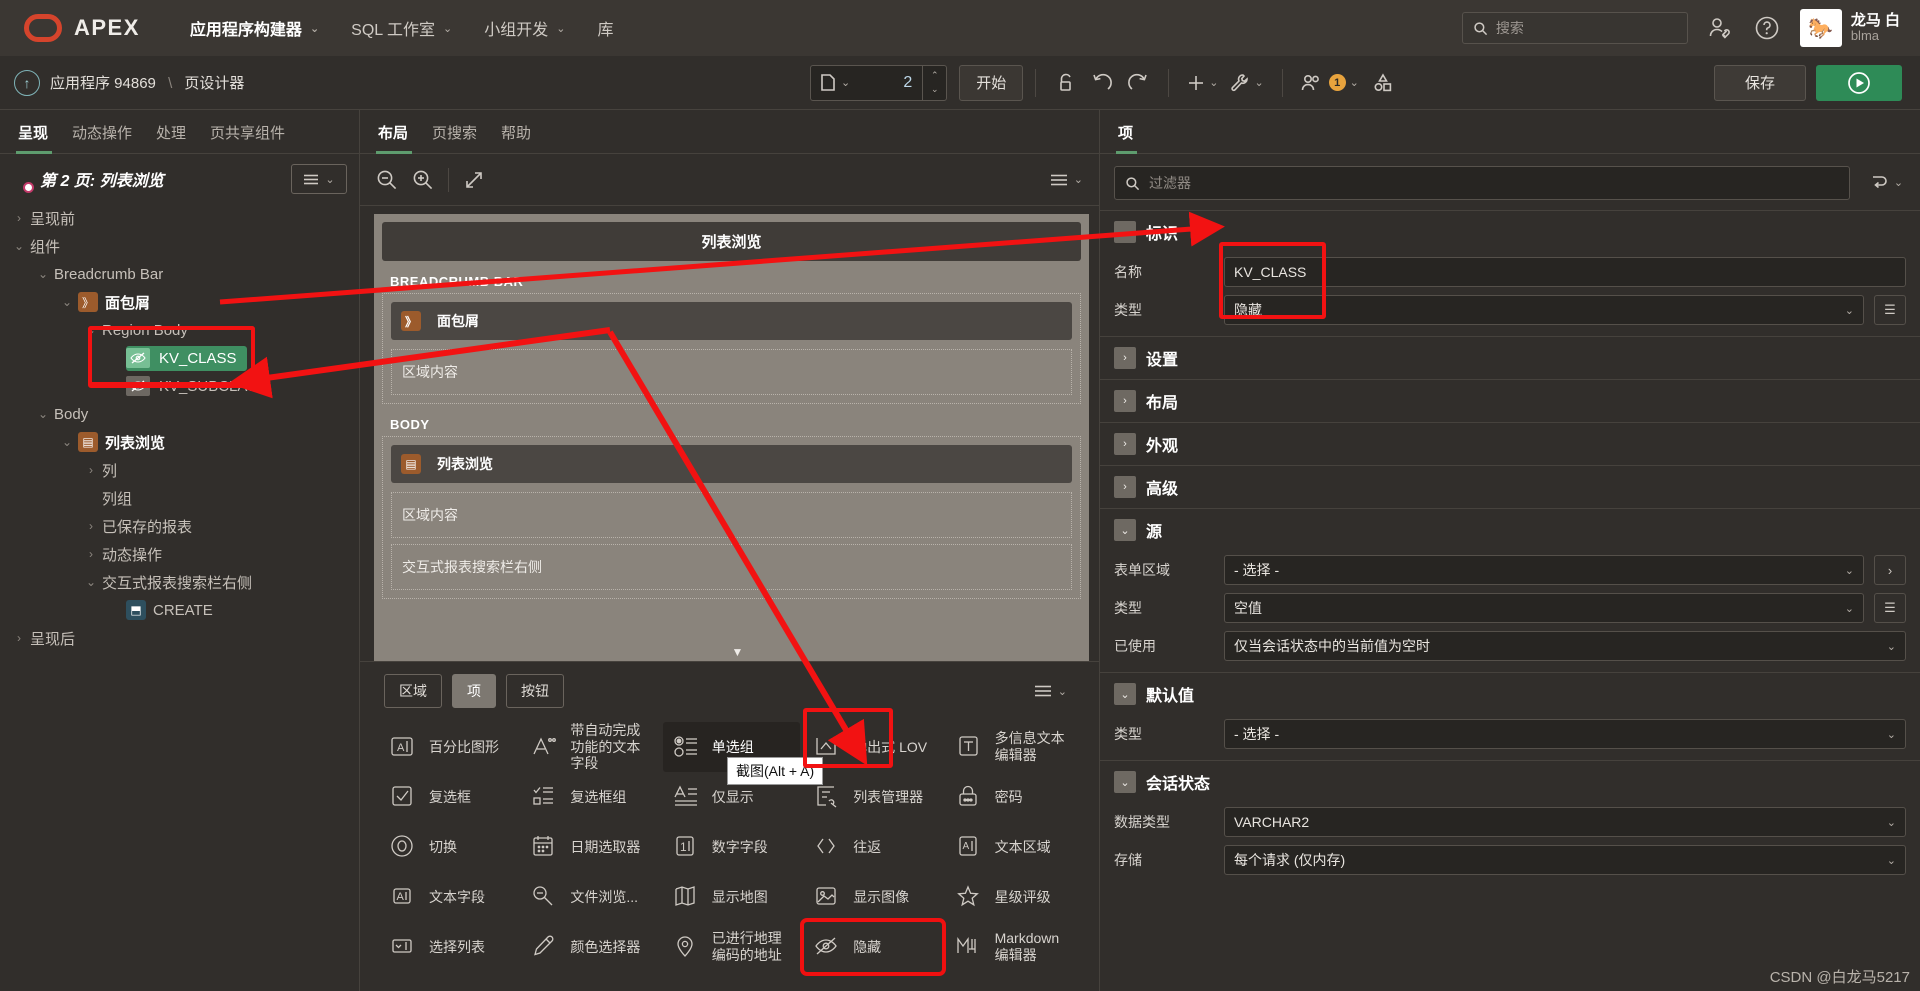 Image resolution: width=1920 pixels, height=991 pixels. Describe the element at coordinates (179, 610) in the screenshot. I see `tree-node: ⬒ CREATE` at that location.